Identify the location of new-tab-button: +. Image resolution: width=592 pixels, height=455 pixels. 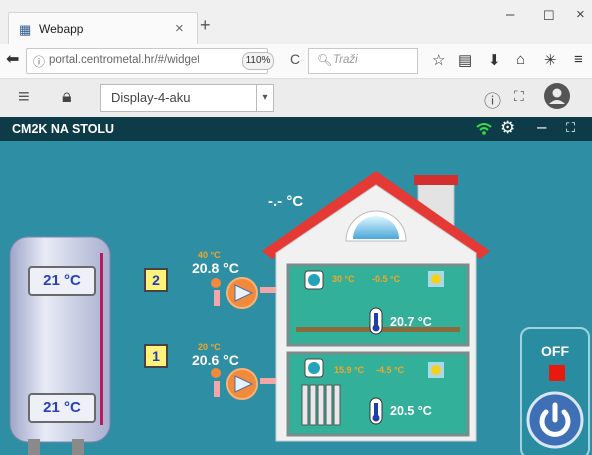
(205, 25).